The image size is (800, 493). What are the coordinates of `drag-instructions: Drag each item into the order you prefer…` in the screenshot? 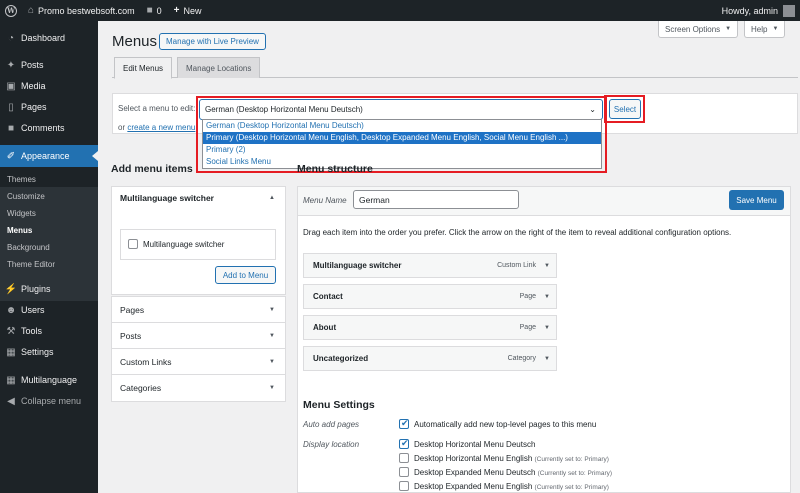 It's located at (517, 232).